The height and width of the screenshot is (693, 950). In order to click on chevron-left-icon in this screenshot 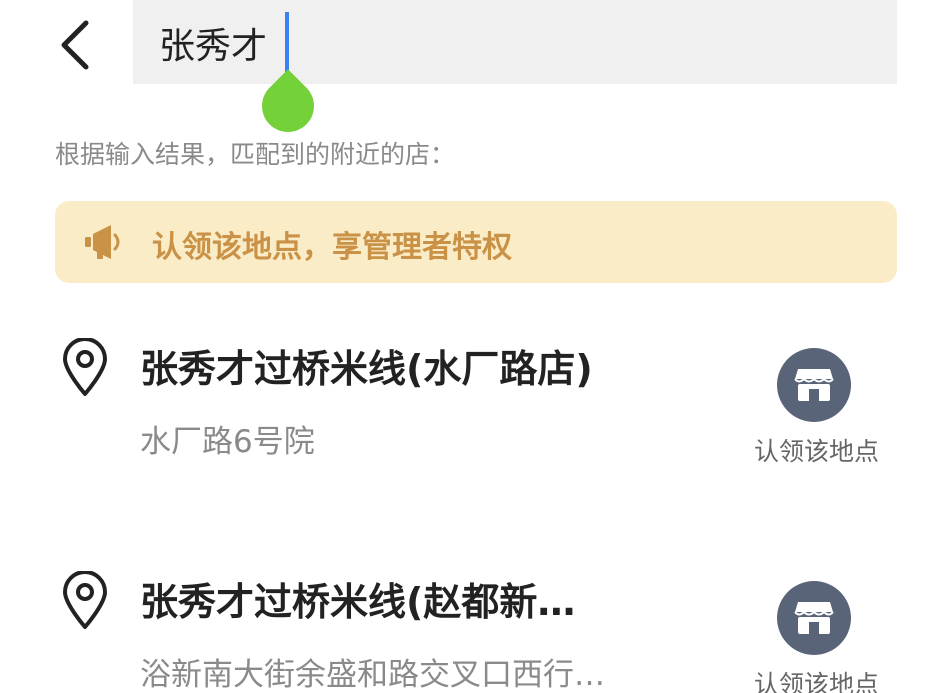, I will do `click(75, 45)`.